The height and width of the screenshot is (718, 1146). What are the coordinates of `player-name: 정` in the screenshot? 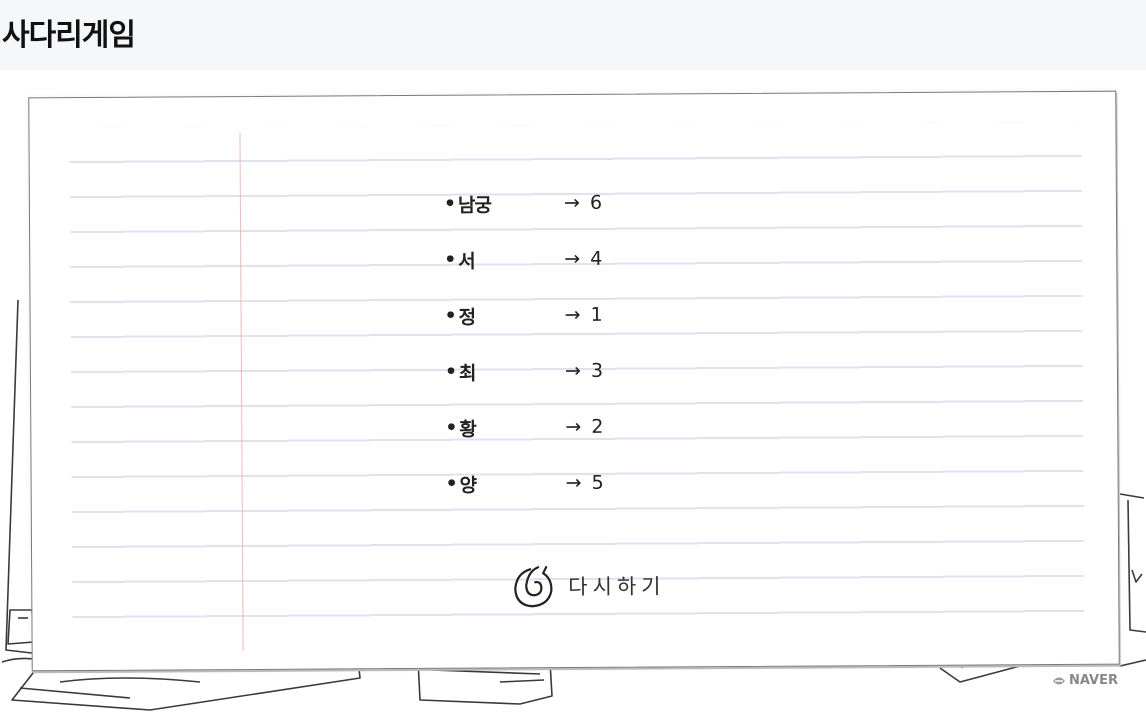 It's located at (467, 317).